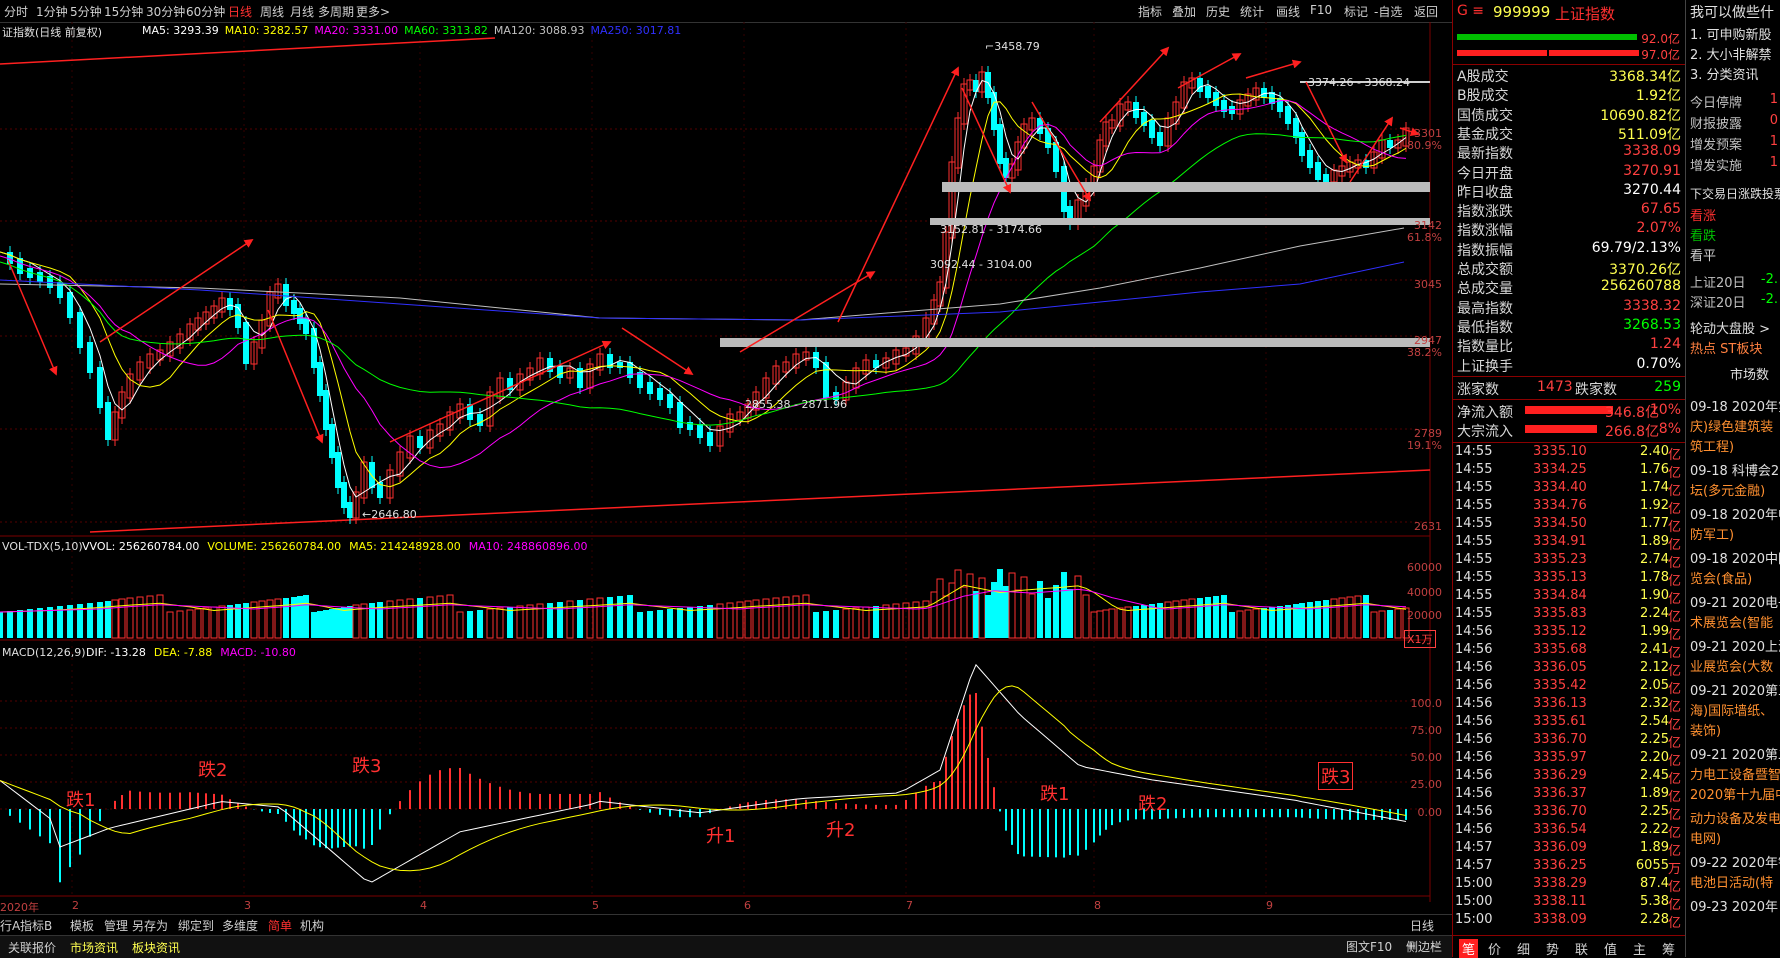 The height and width of the screenshot is (958, 1780). What do you see at coordinates (1569, 153) in the screenshot?
I see `quote-row: 最新指数 3338.09` at bounding box center [1569, 153].